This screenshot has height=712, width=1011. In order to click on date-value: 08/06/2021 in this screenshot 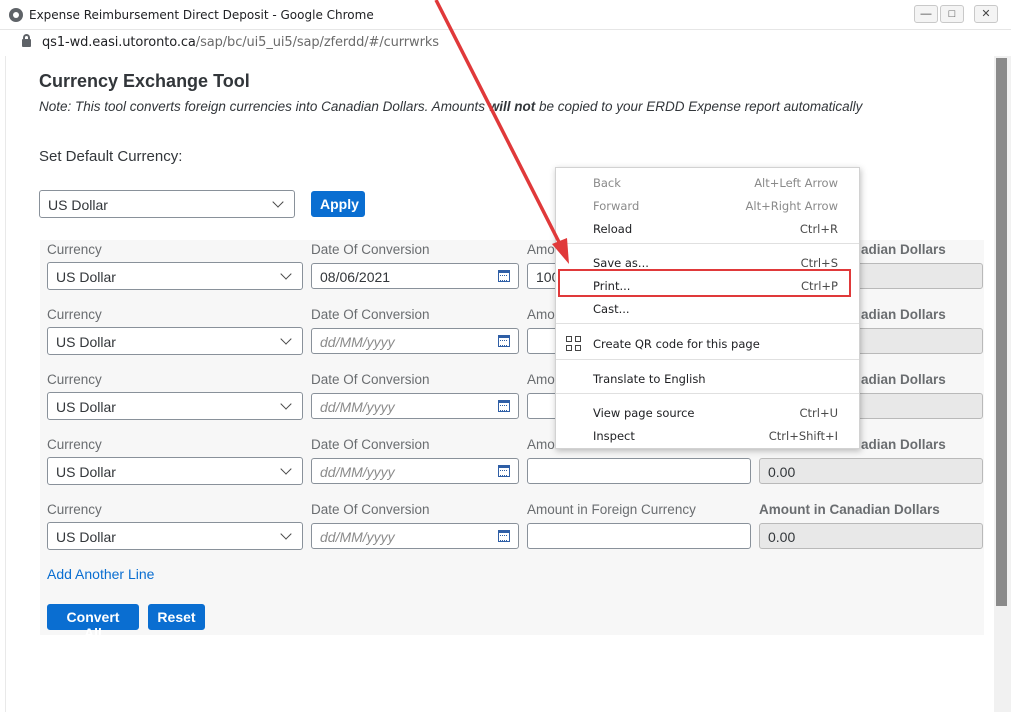, I will do `click(355, 277)`.